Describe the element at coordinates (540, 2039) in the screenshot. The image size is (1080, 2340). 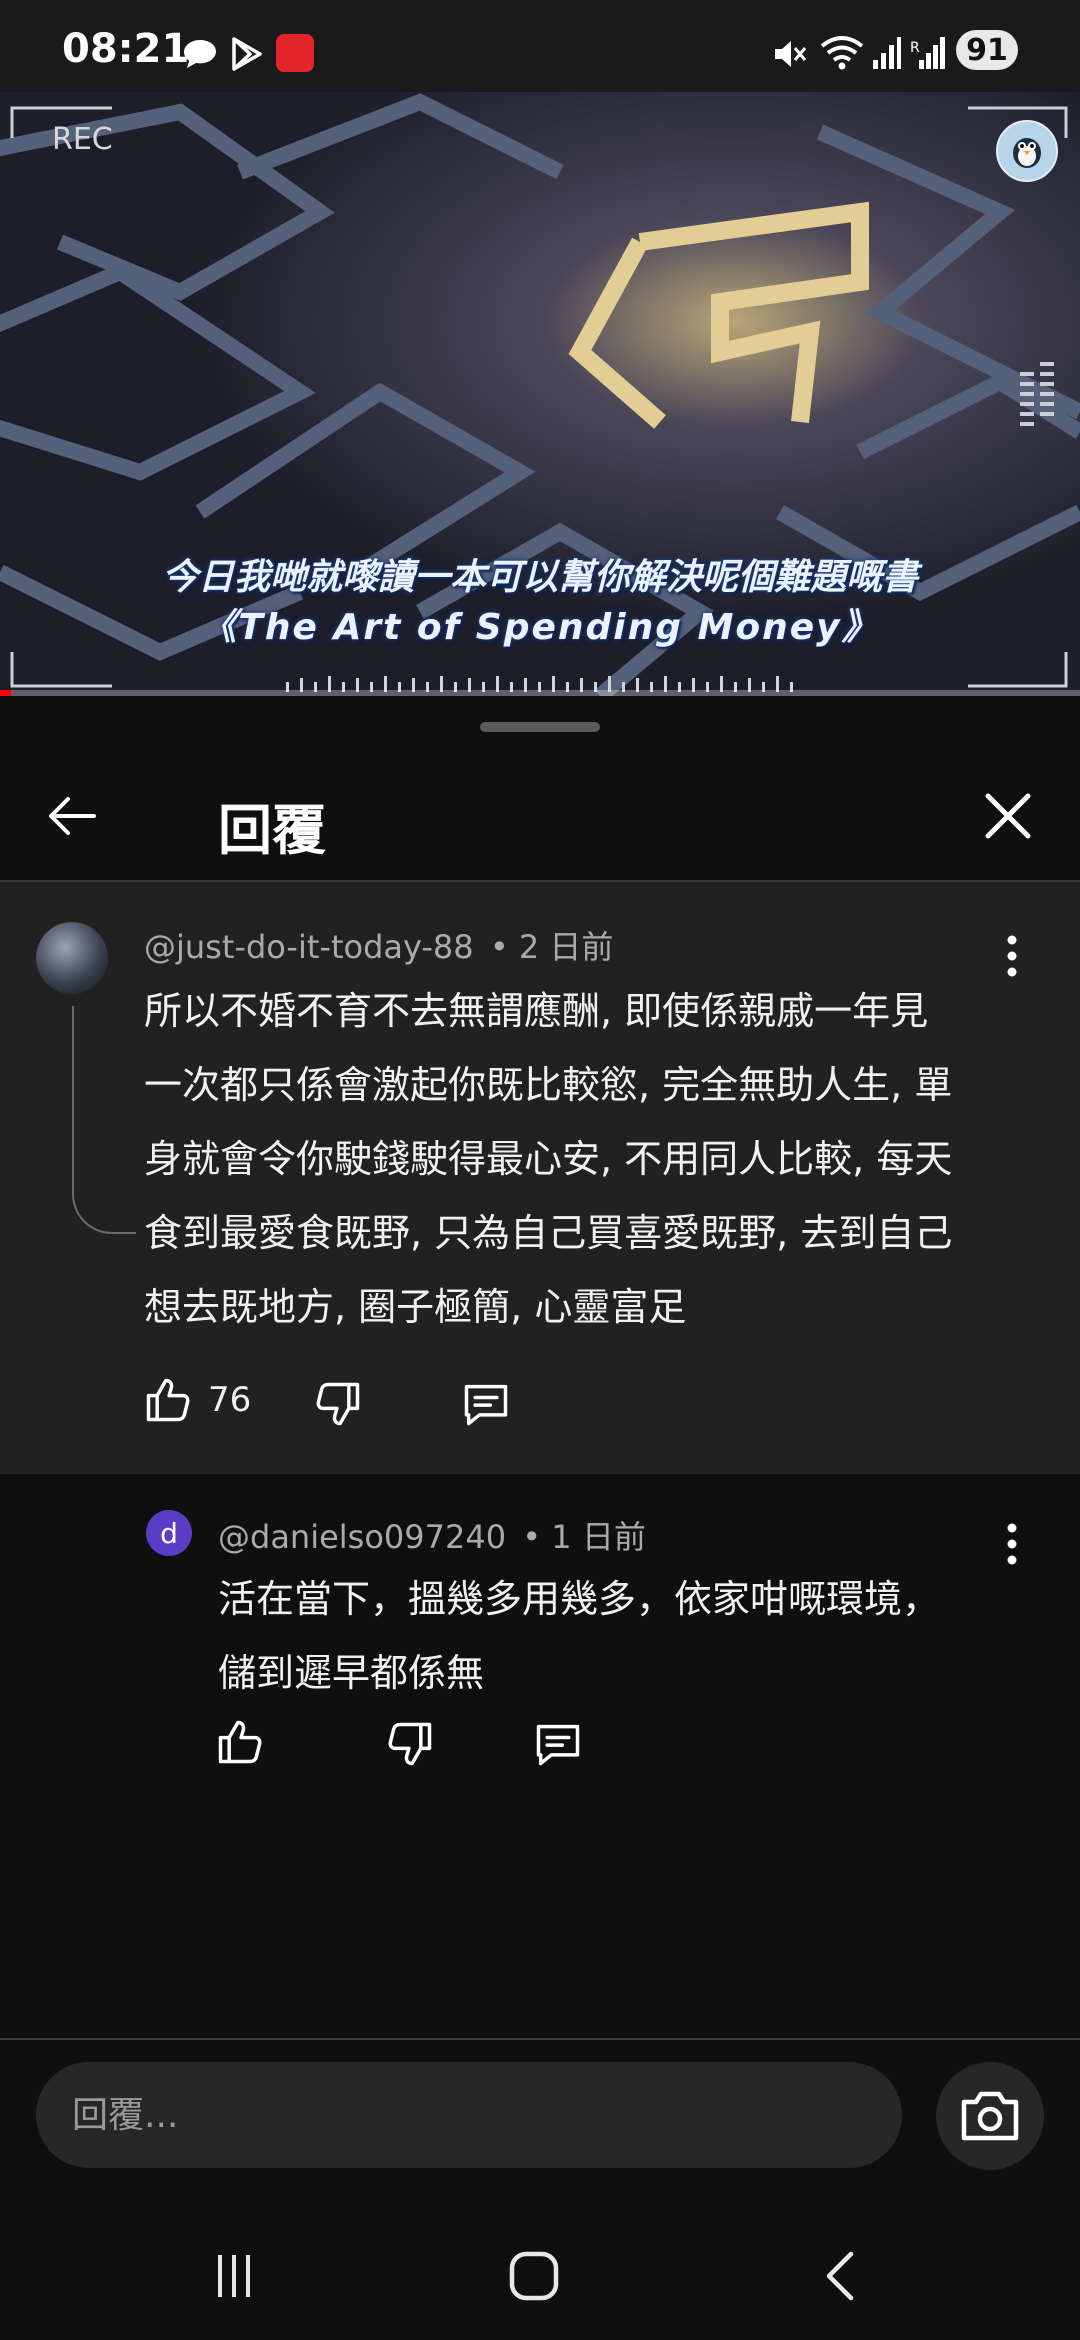
I see `input-divider` at that location.